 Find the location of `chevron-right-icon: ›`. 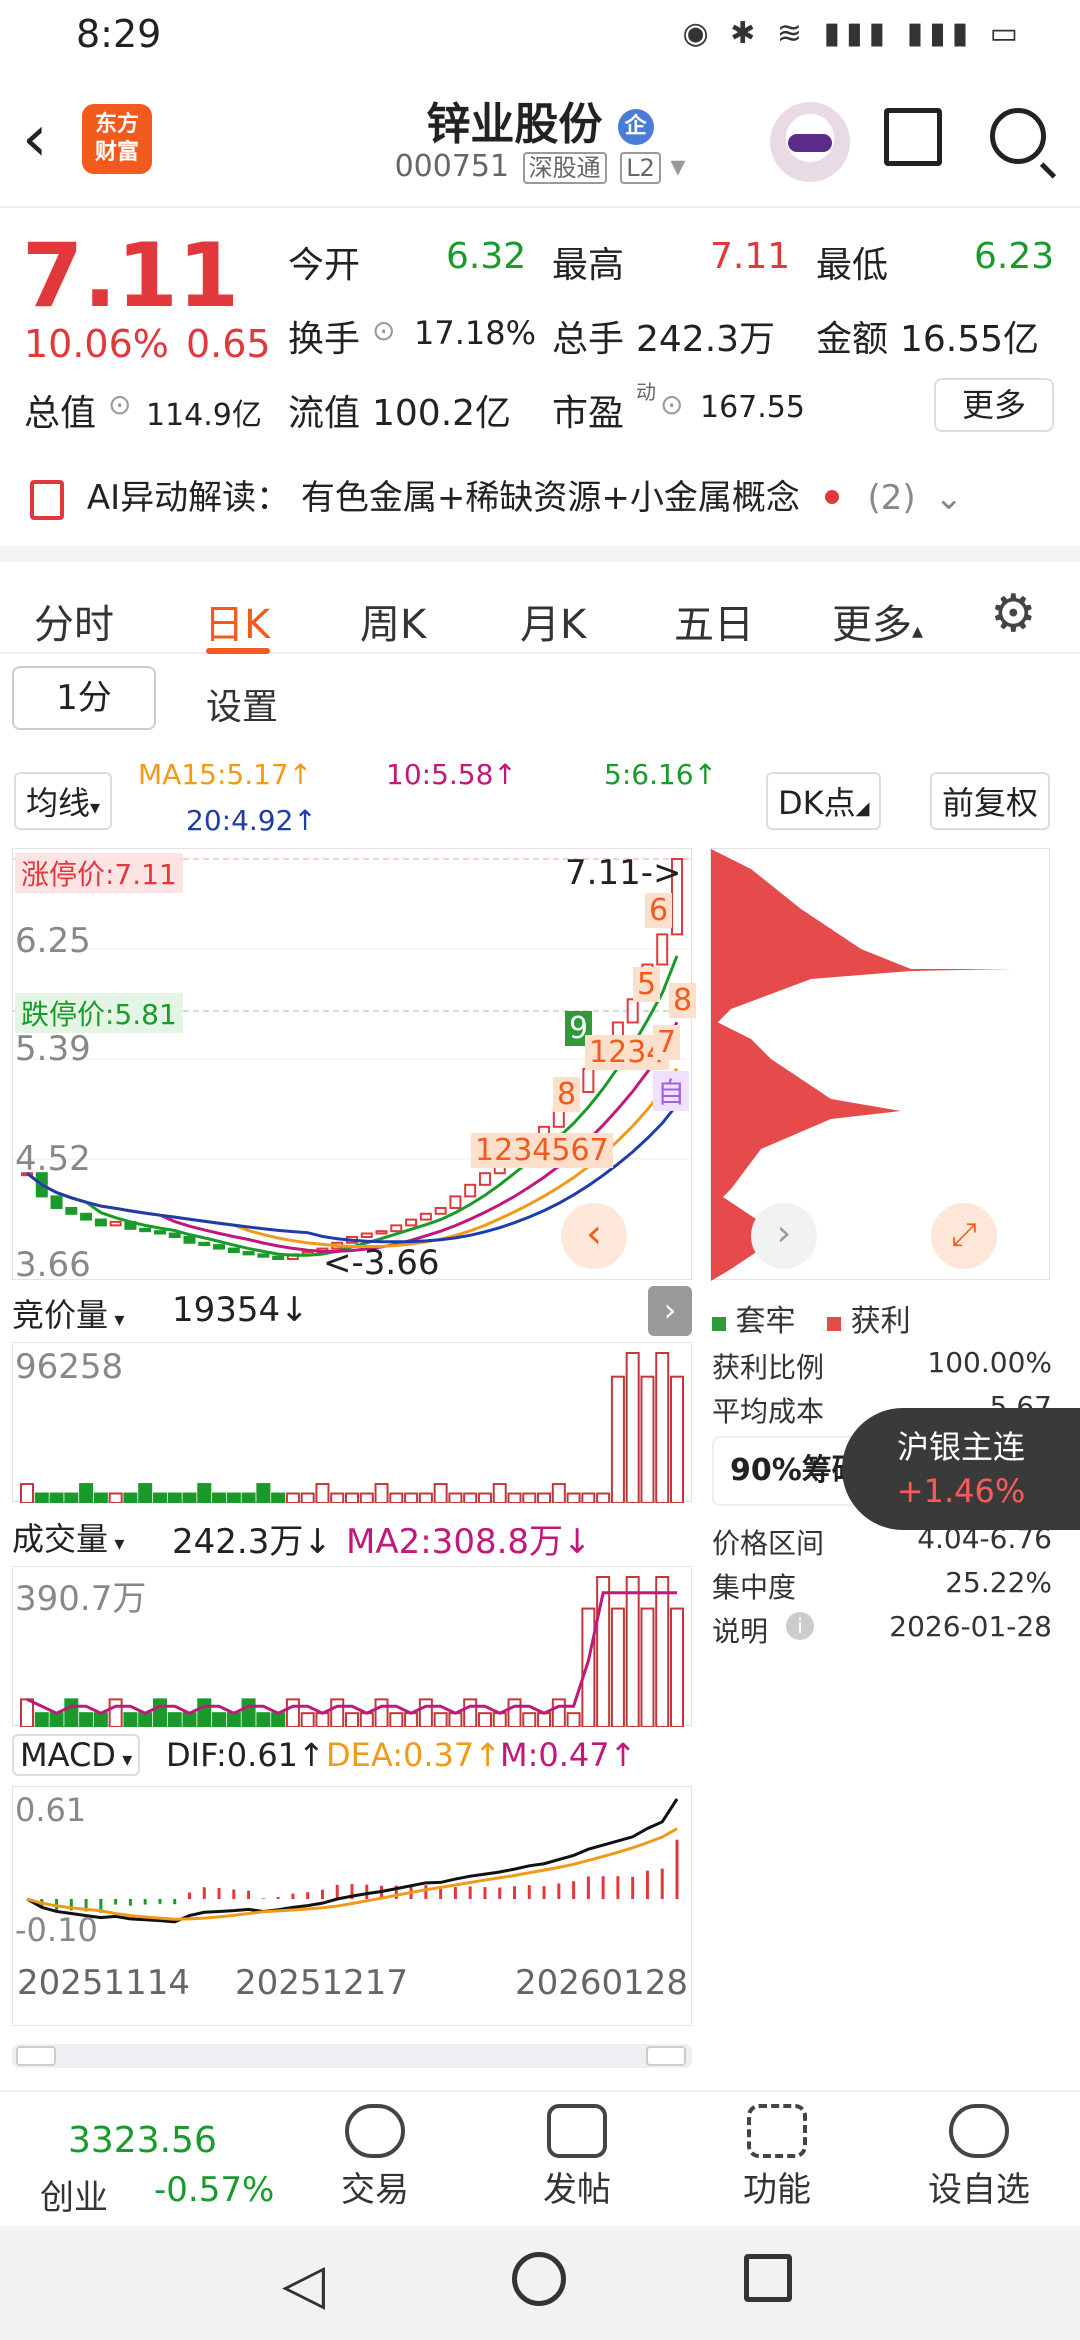

chevron-right-icon: › is located at coordinates (670, 1311).